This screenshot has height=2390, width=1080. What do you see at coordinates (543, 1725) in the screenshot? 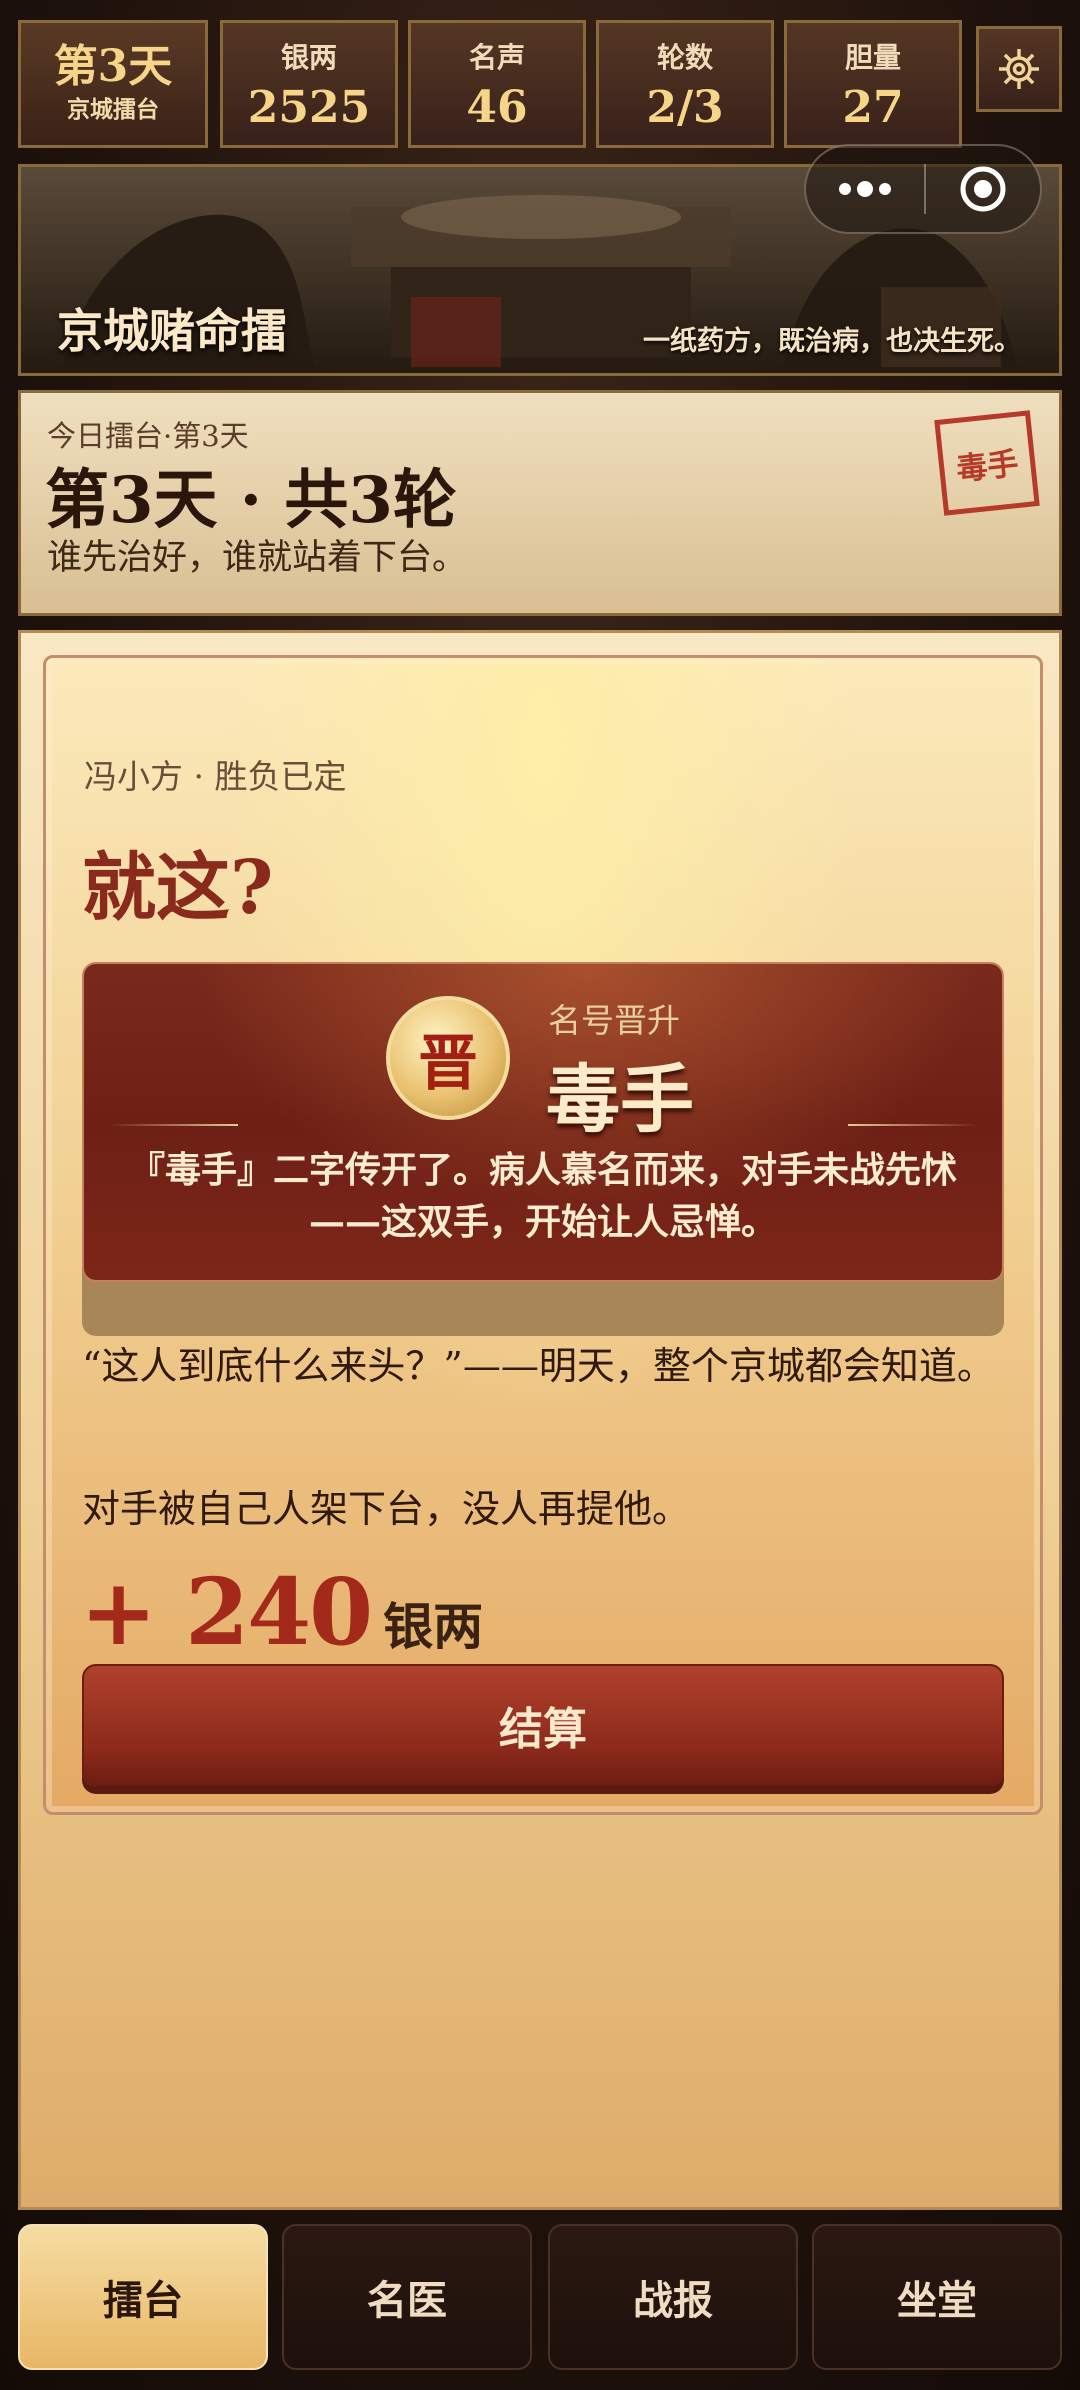
I see `settle-button: 结算` at bounding box center [543, 1725].